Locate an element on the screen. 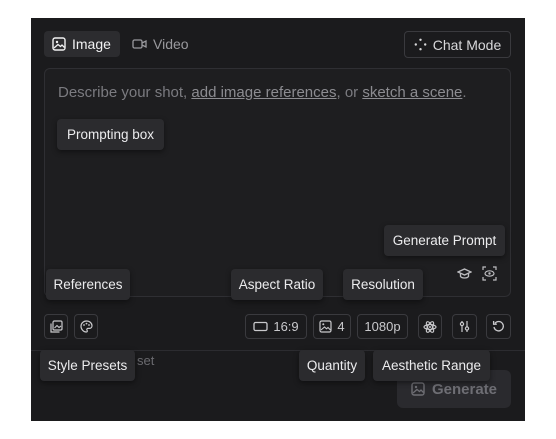  sparkle-icon is located at coordinates (420, 44).